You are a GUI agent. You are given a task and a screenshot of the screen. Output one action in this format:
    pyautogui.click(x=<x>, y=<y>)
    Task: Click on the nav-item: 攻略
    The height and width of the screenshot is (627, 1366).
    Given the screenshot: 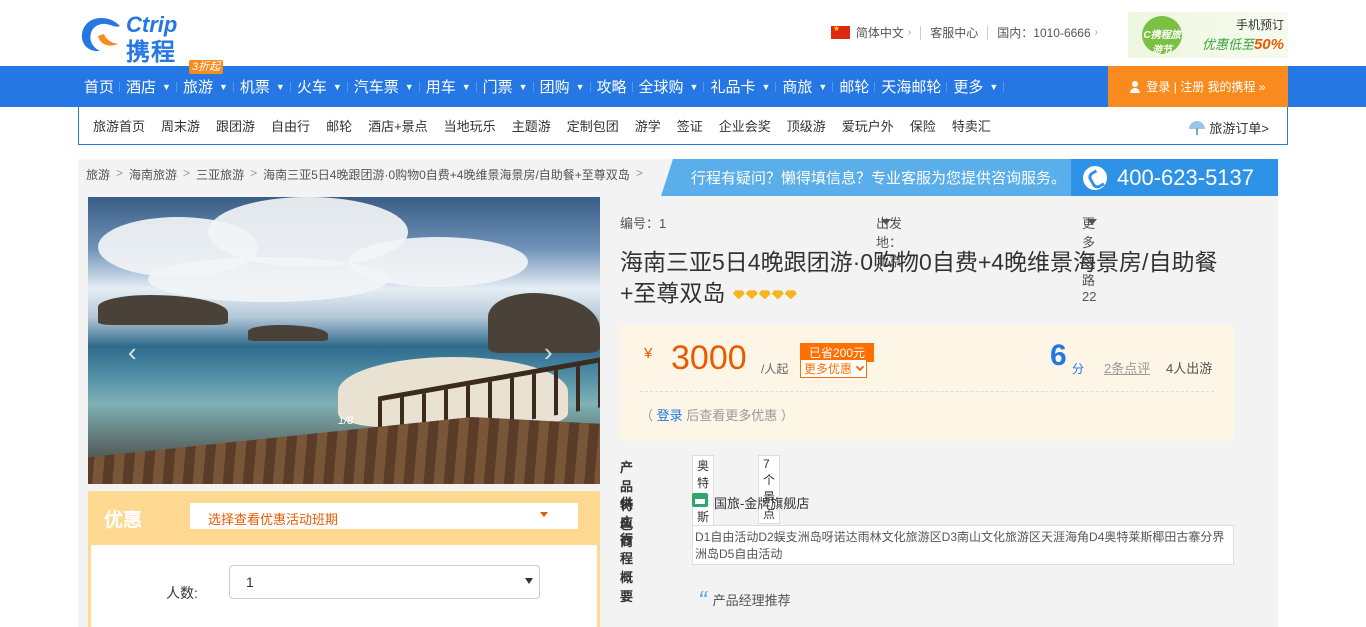 What is the action you would take?
    pyautogui.click(x=612, y=86)
    